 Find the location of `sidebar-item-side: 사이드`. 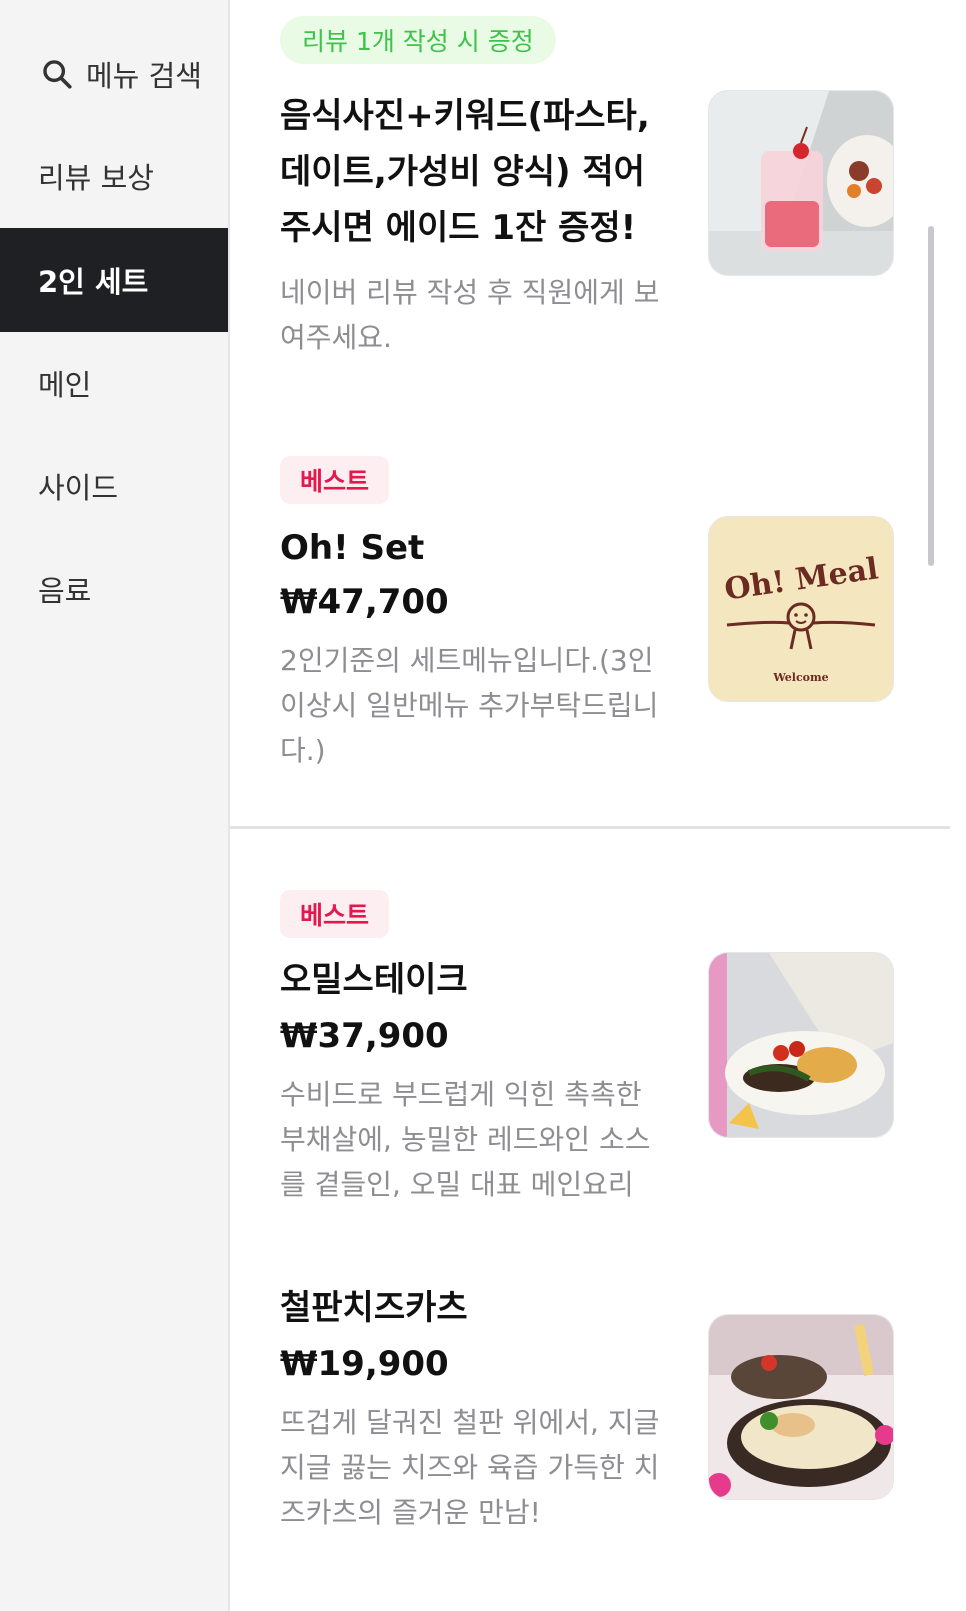

sidebar-item-side: 사이드 is located at coordinates (114, 486).